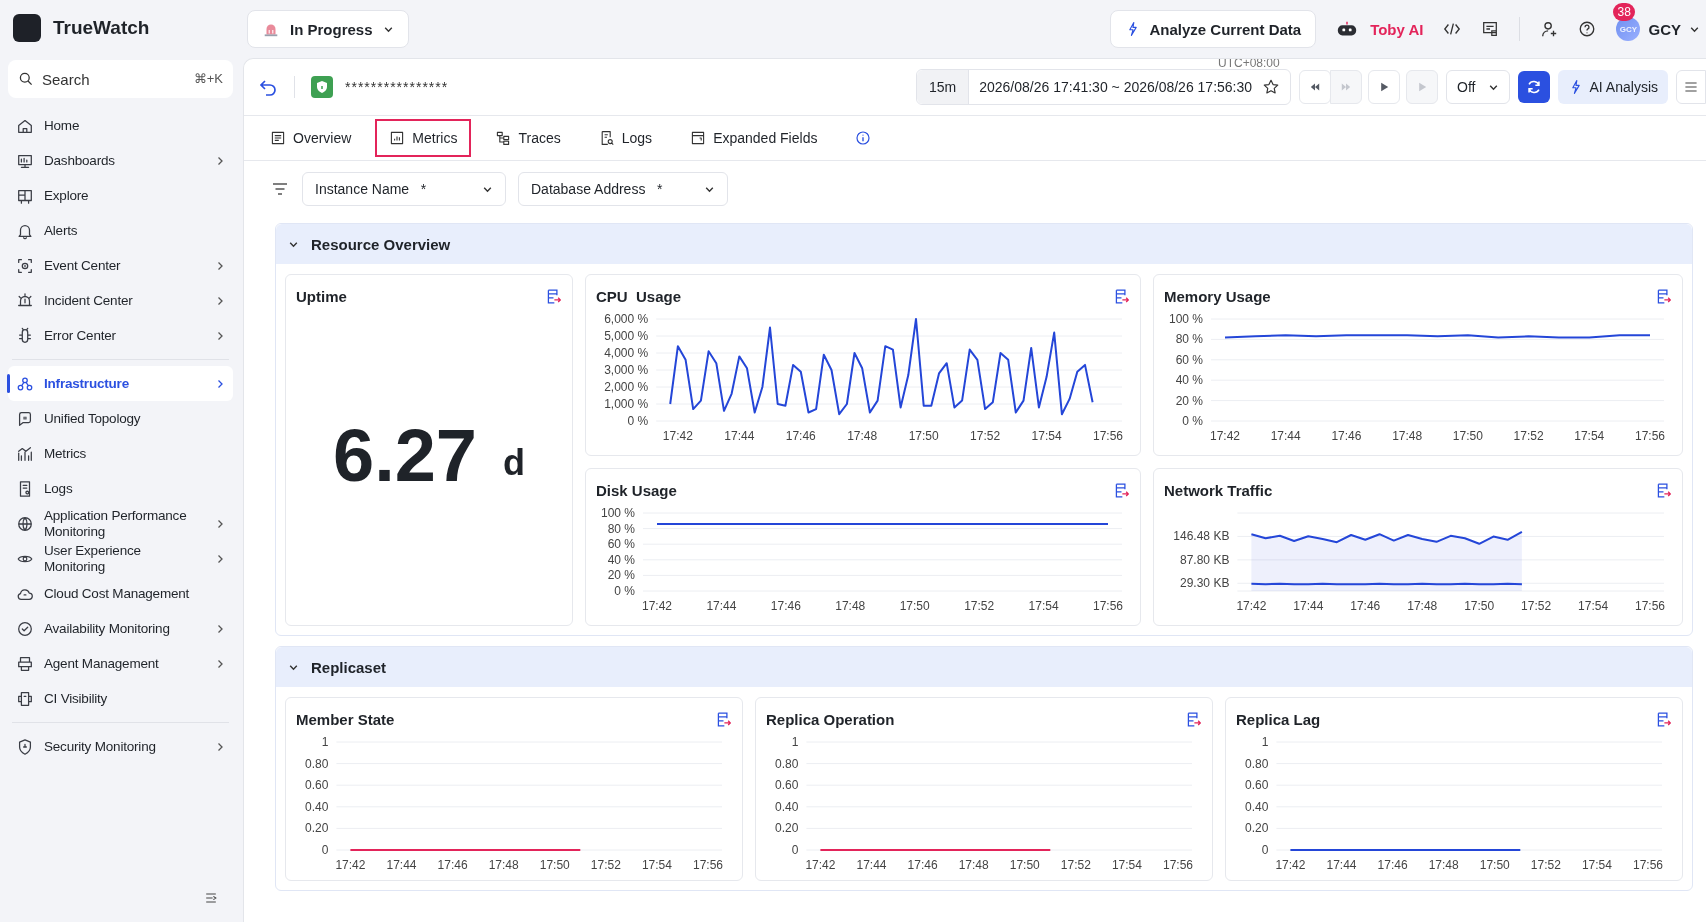 The image size is (1706, 922). I want to click on sidebar-item: Incident Center, so click(120, 300).